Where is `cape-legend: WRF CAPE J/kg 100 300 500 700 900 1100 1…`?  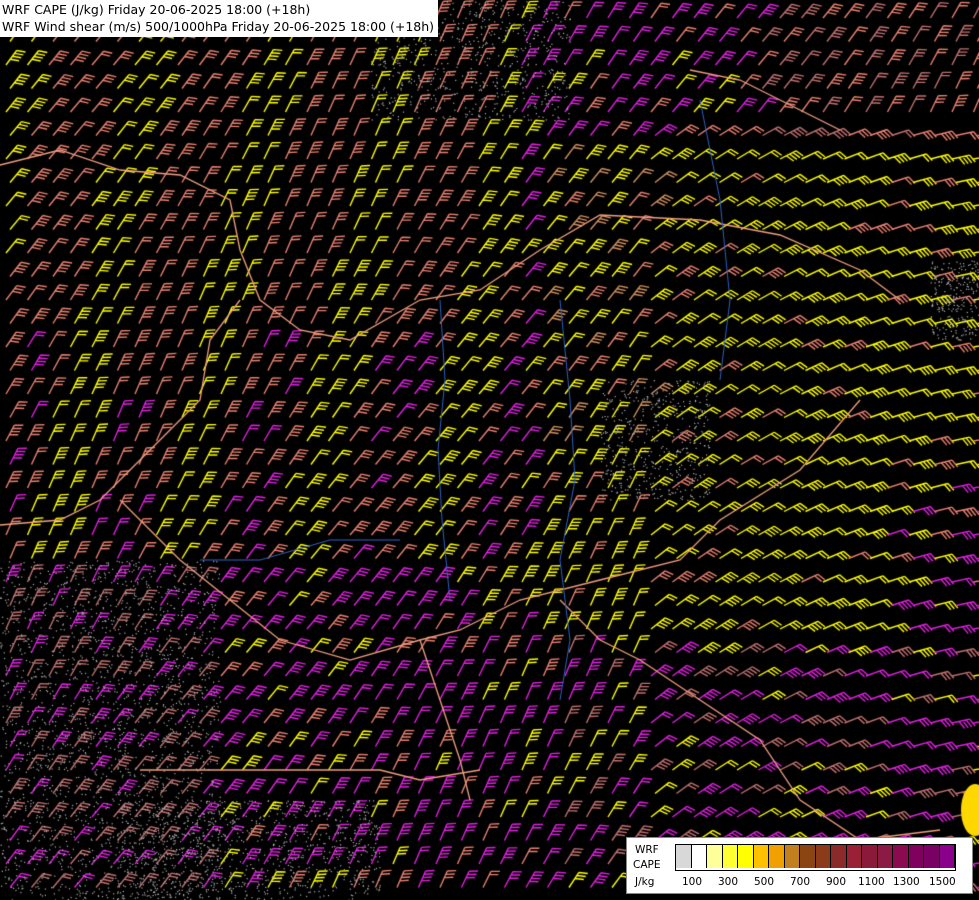
cape-legend: WRF CAPE J/kg 100 300 500 700 900 1100 1… is located at coordinates (799, 865).